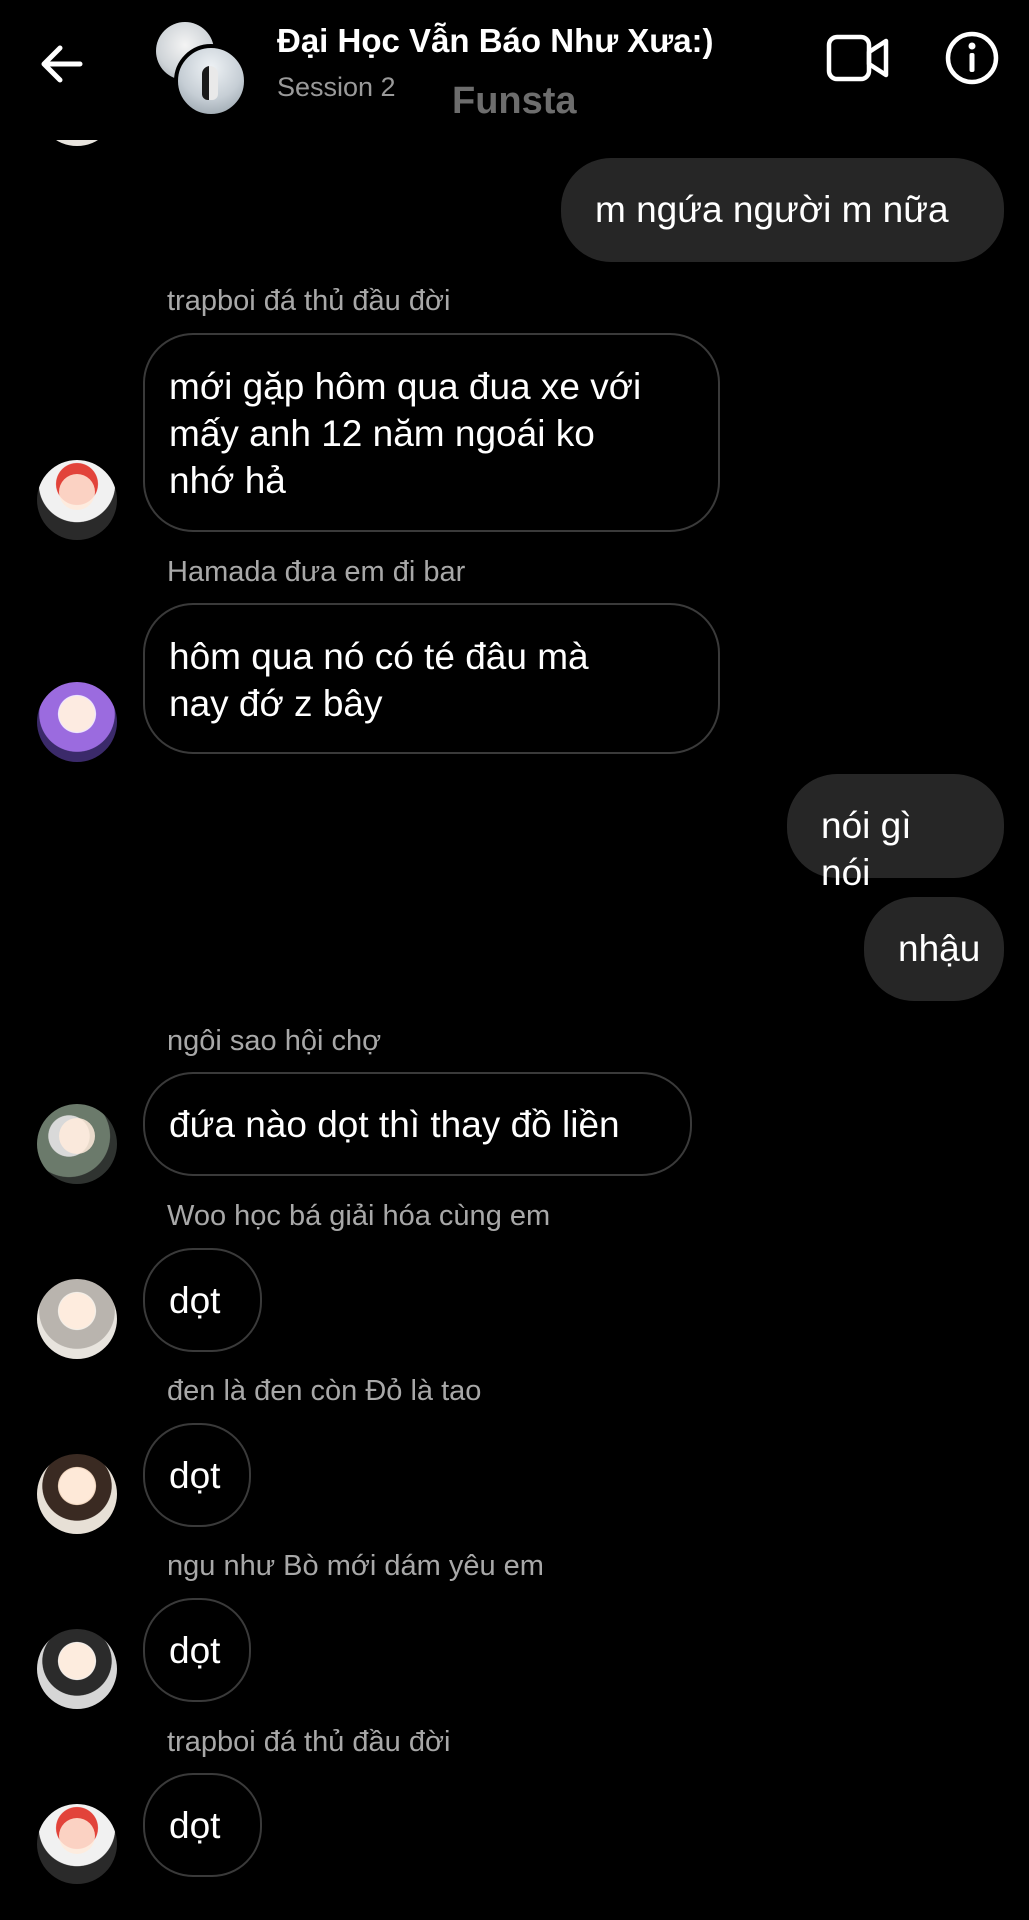 This screenshot has height=1920, width=1029. I want to click on video-camera-icon, so click(857, 58).